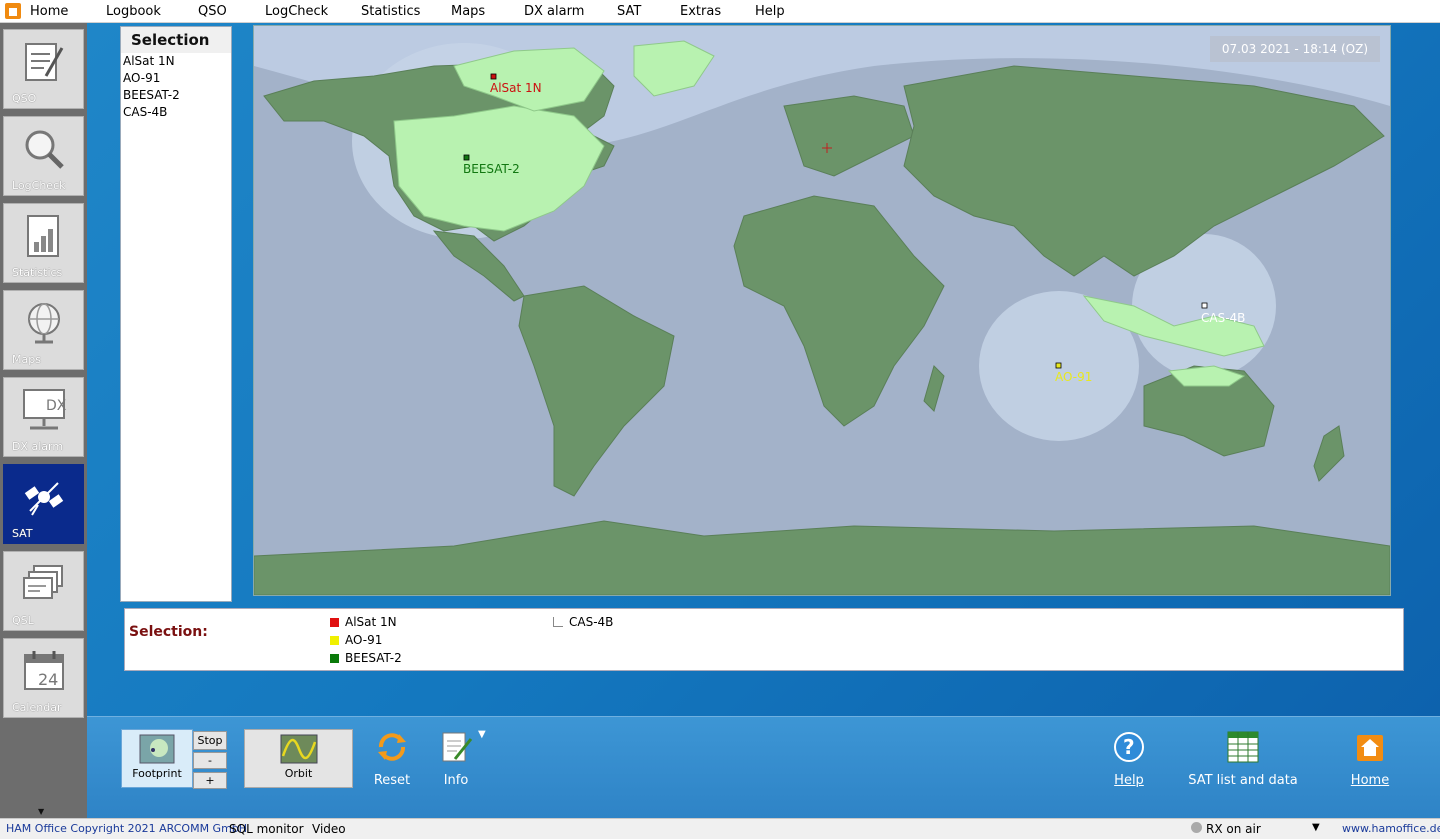 This screenshot has width=1440, height=839. Describe the element at coordinates (157, 773) in the screenshot. I see `footprint-label: Footprint` at that location.